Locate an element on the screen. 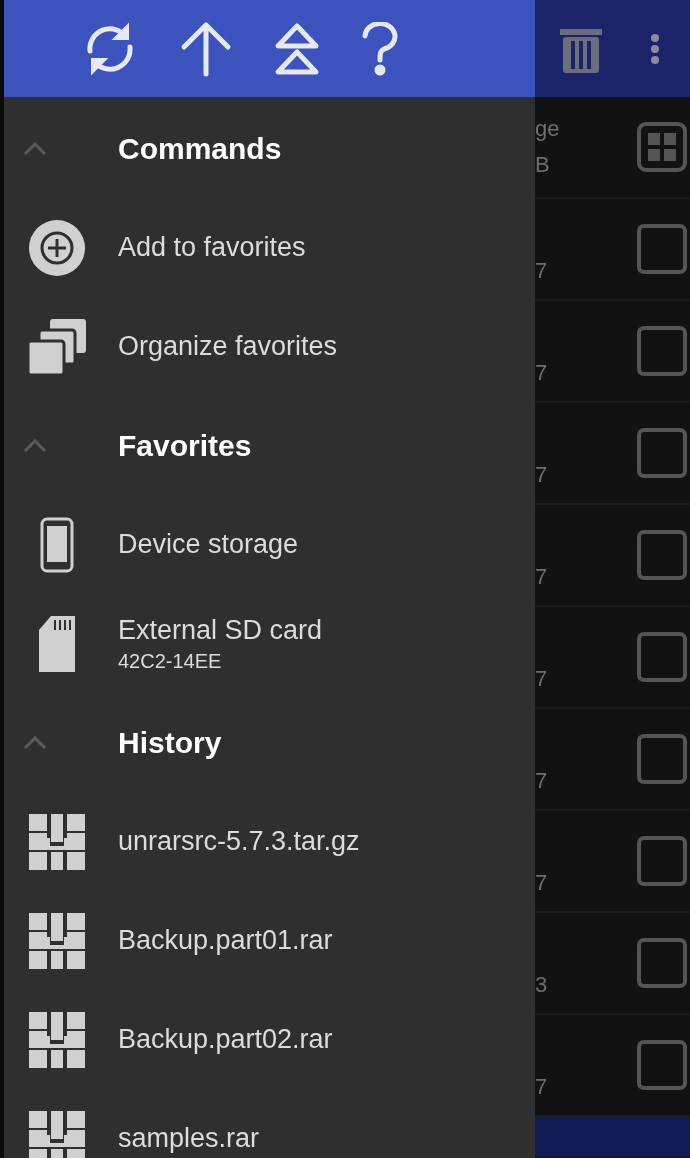  plus-circle-icon is located at coordinates (57, 247).